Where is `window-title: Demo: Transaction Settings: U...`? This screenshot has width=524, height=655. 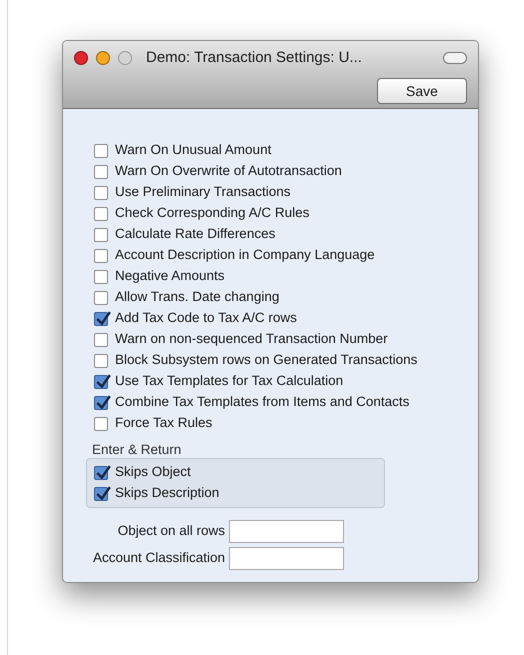
window-title: Demo: Transaction Settings: U... is located at coordinates (254, 58).